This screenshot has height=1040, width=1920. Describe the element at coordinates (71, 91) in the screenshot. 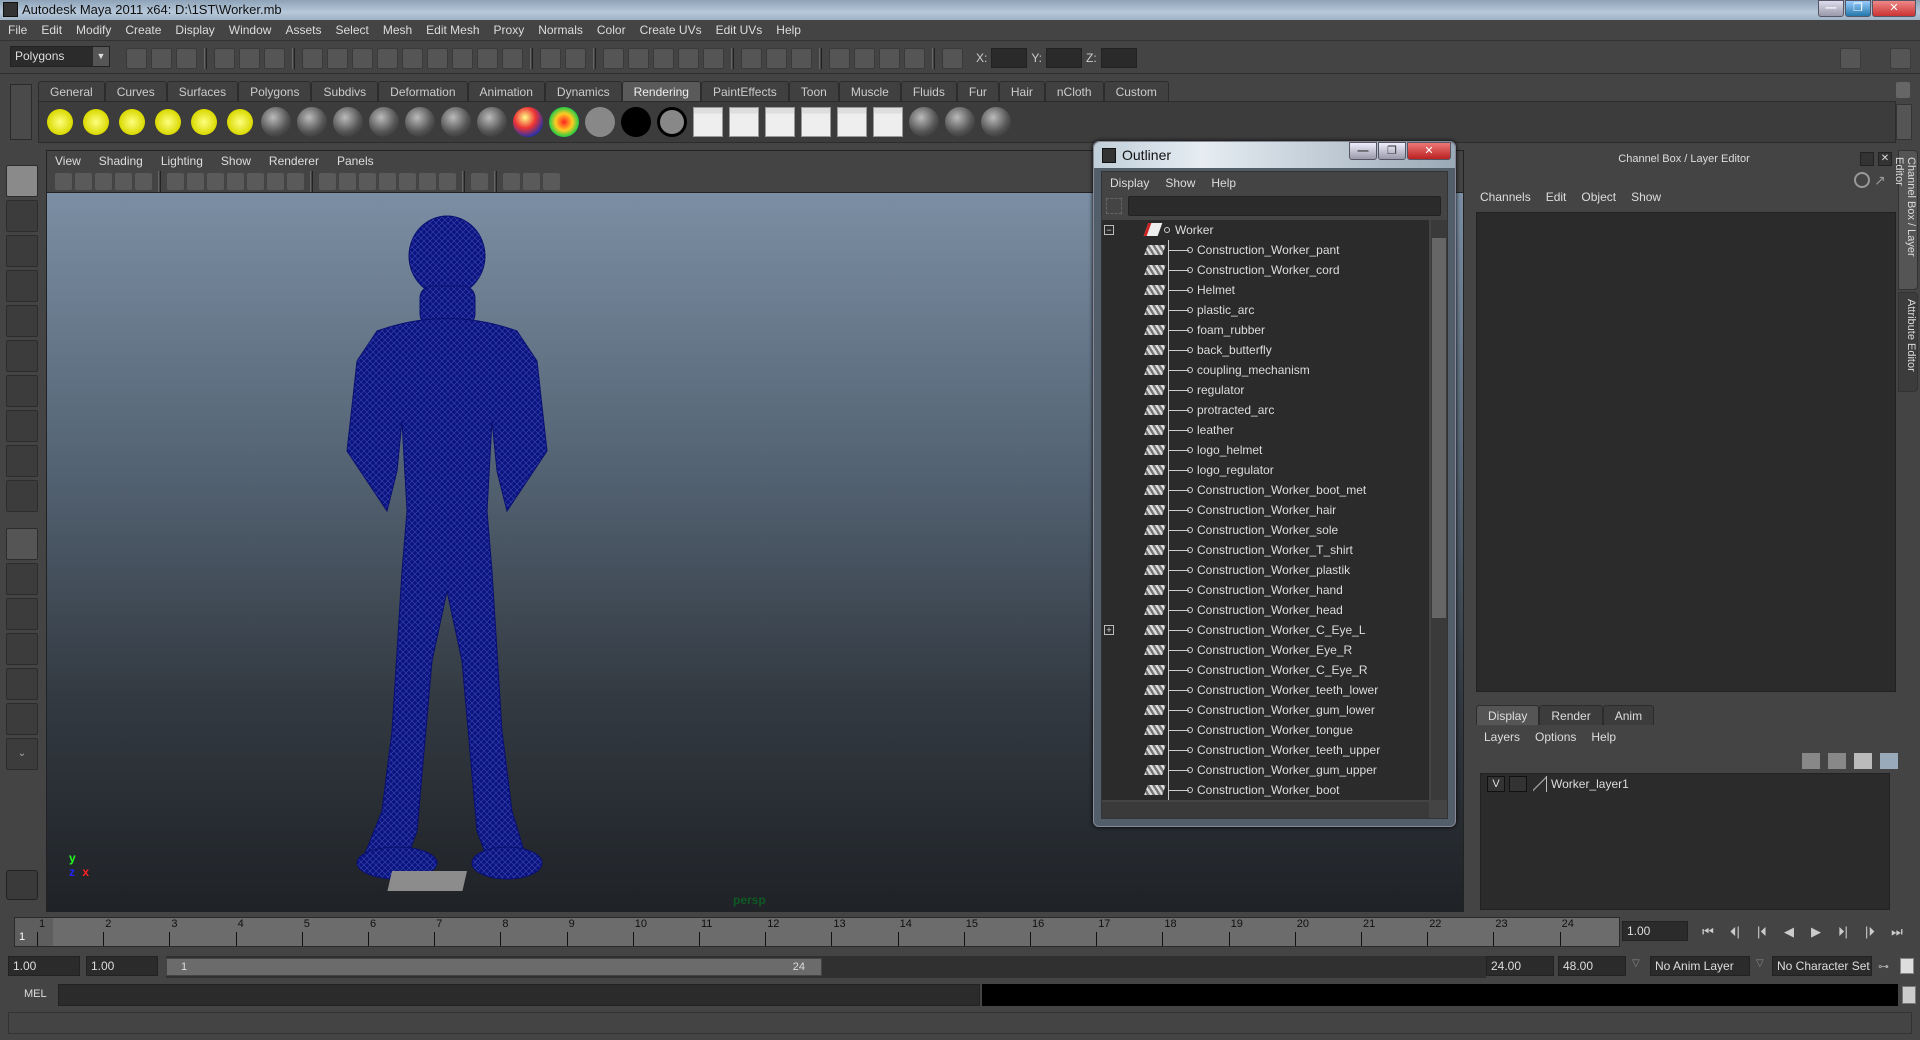

I see `shelf-tab-general: General` at that location.